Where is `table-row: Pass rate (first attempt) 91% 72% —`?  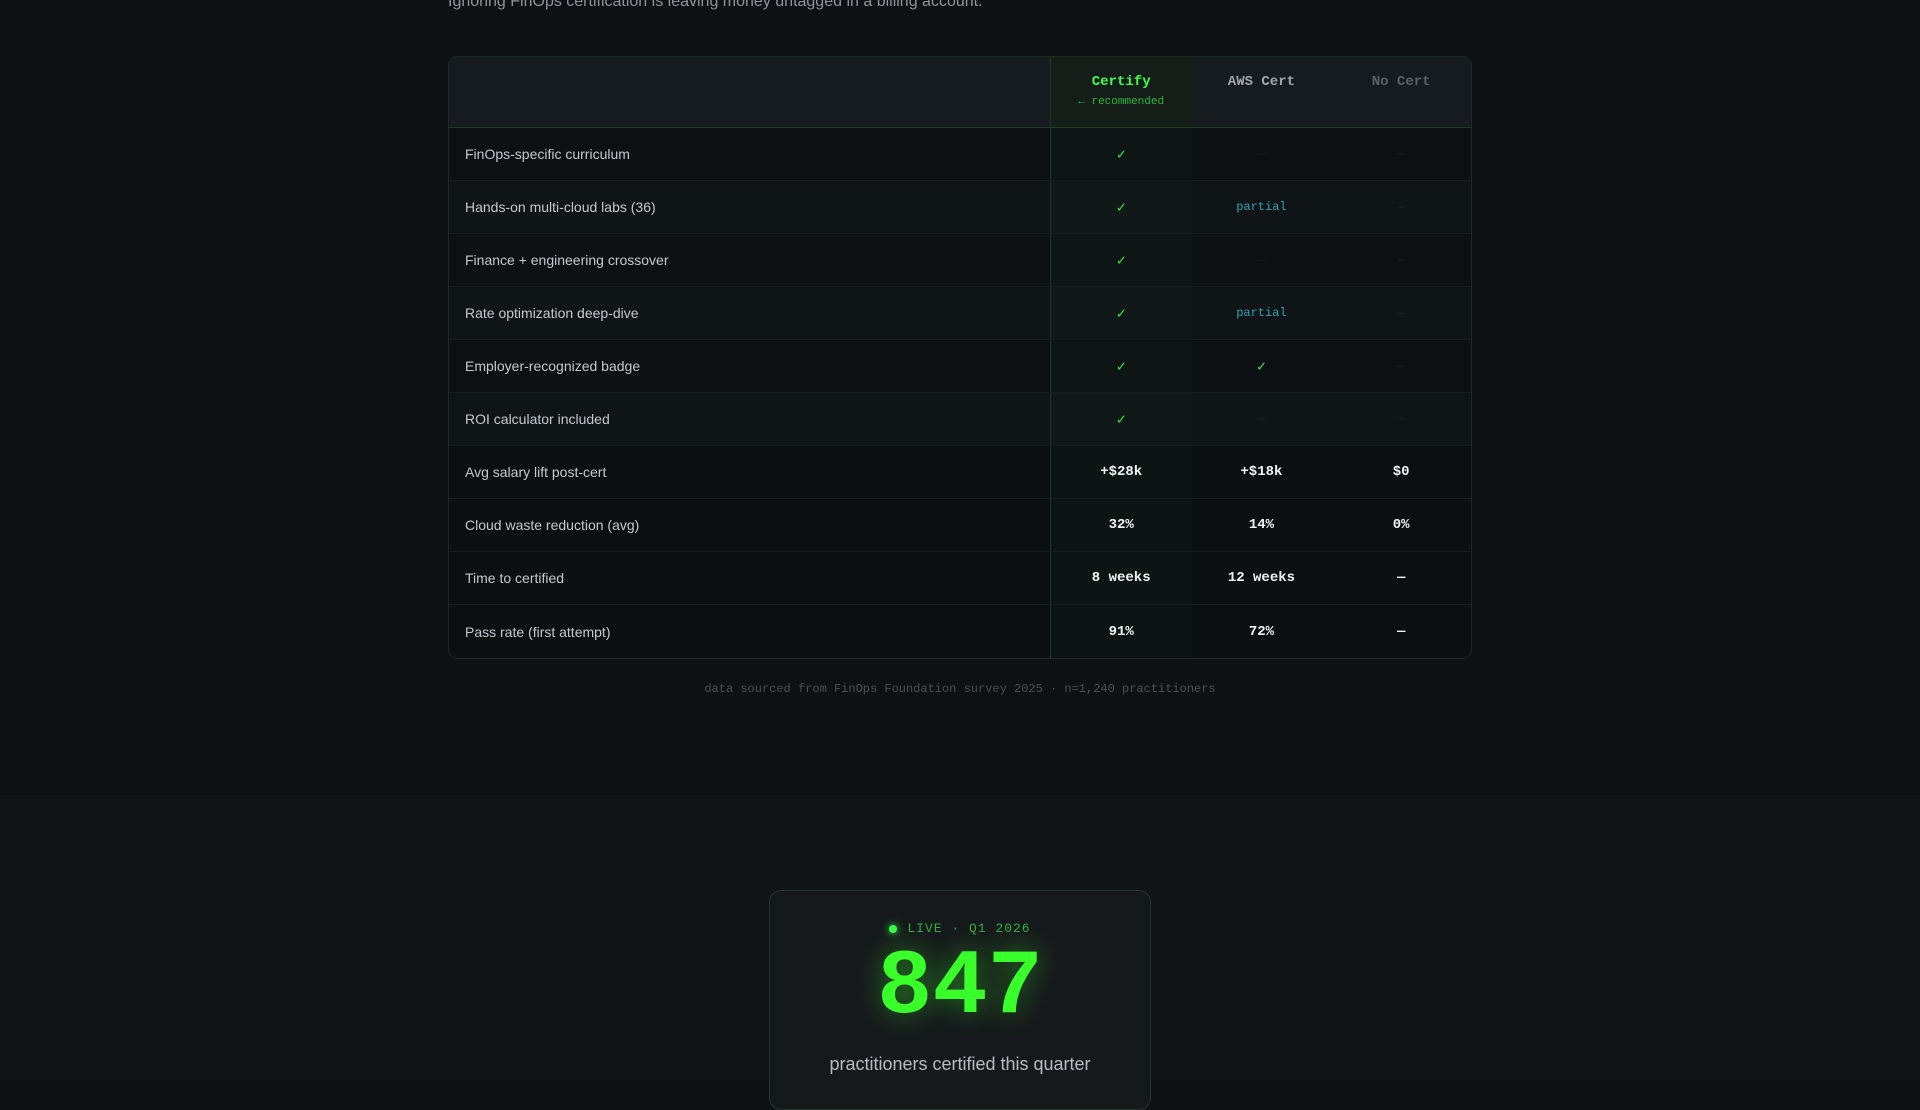
table-row: Pass rate (first attempt) 91% 72% — is located at coordinates (960, 631).